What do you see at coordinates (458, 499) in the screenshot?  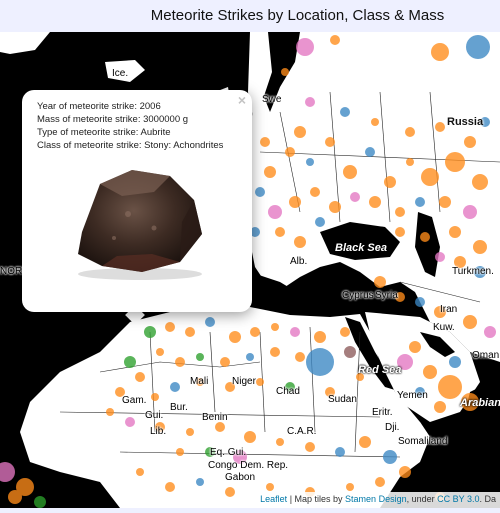 I see `license-link: CC BY 3.0` at bounding box center [458, 499].